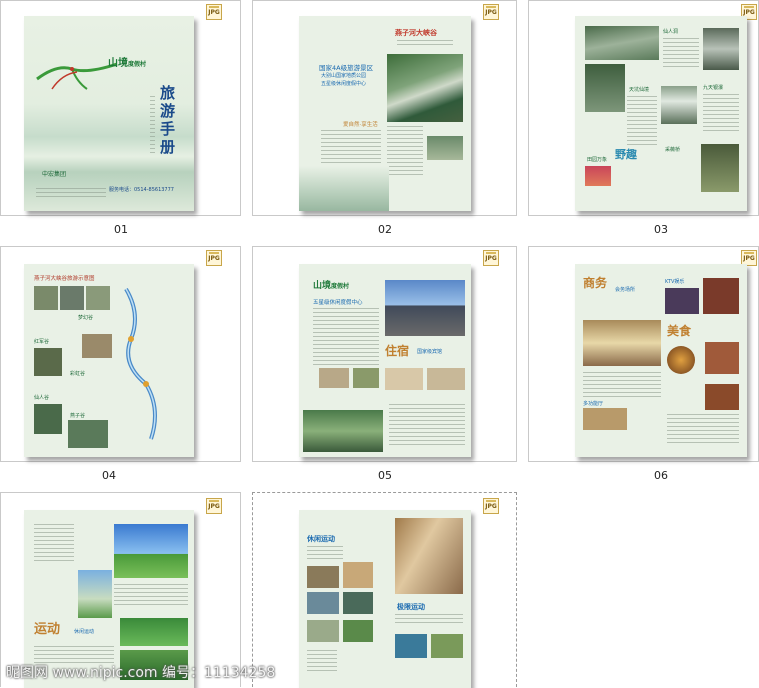  I want to click on valley-label: 梦幻谷, so click(86, 318).